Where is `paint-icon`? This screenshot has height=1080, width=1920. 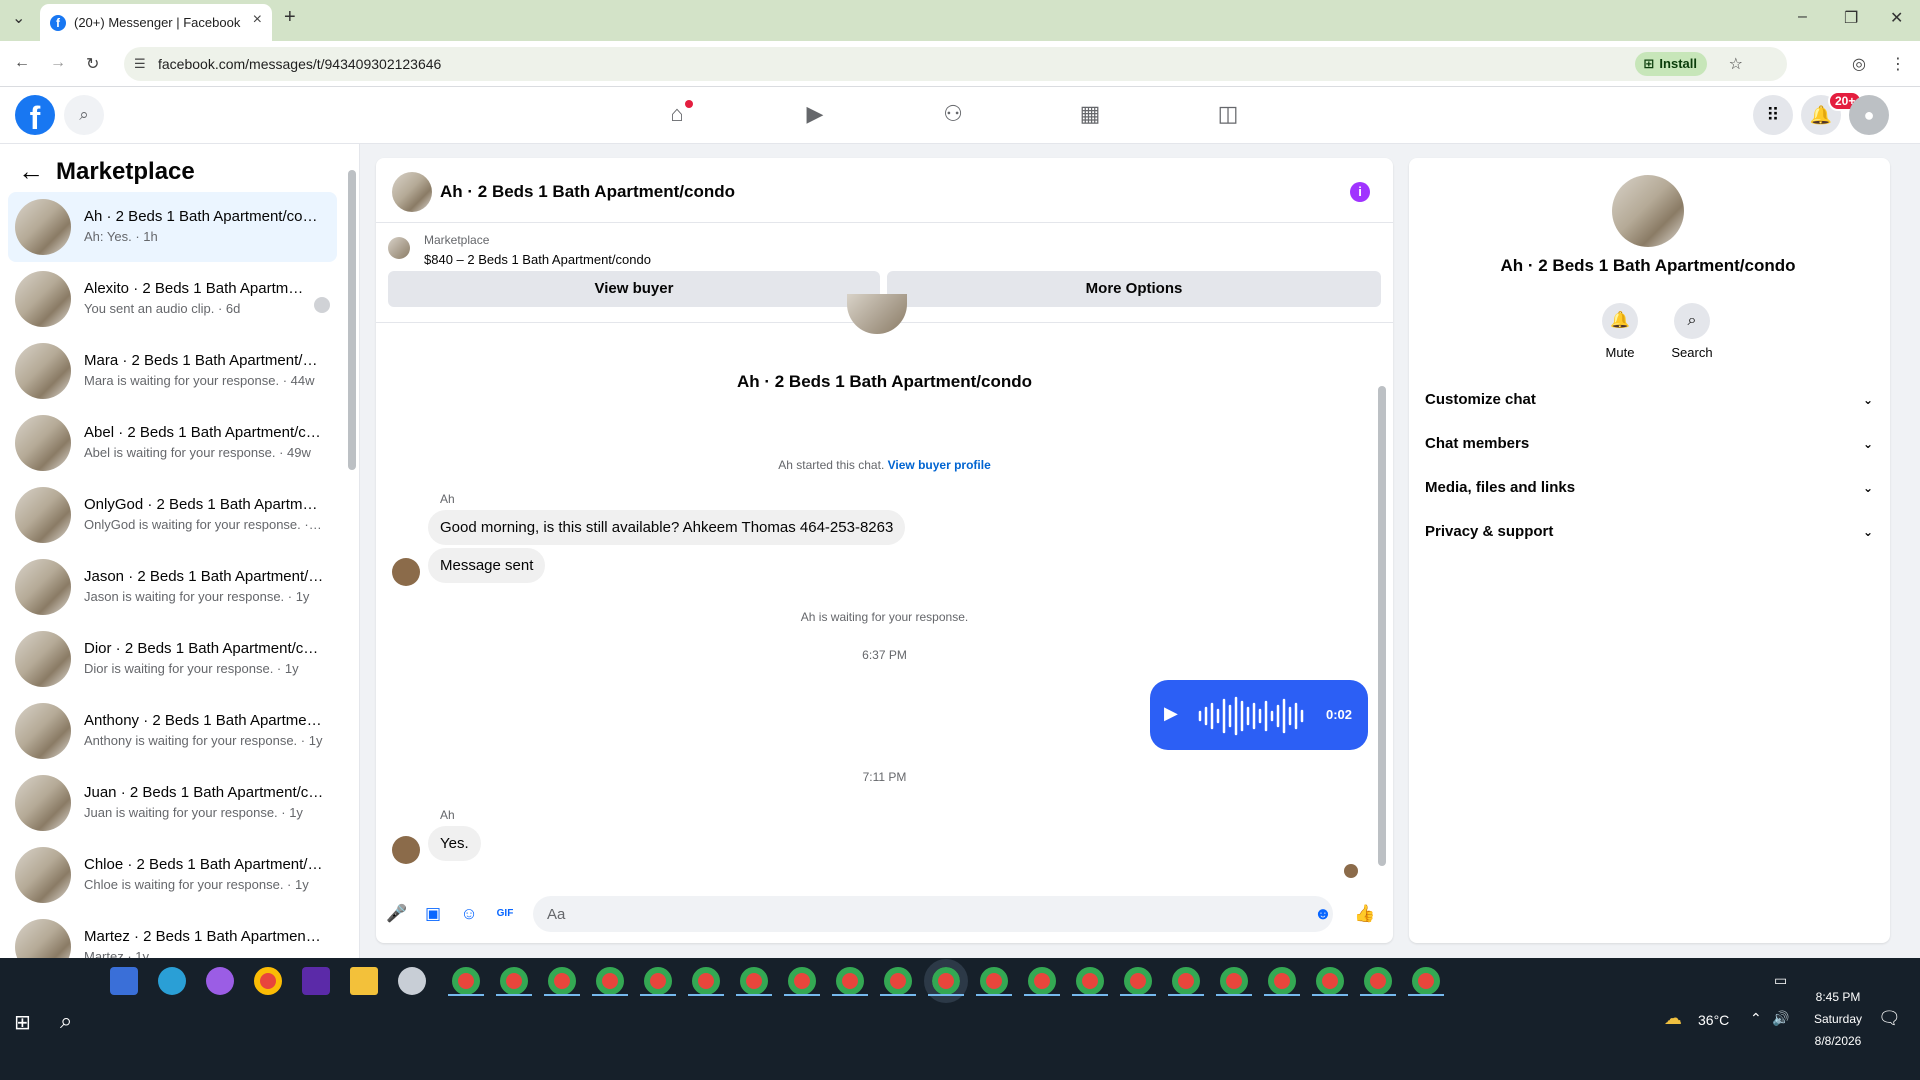
paint-icon is located at coordinates (412, 981).